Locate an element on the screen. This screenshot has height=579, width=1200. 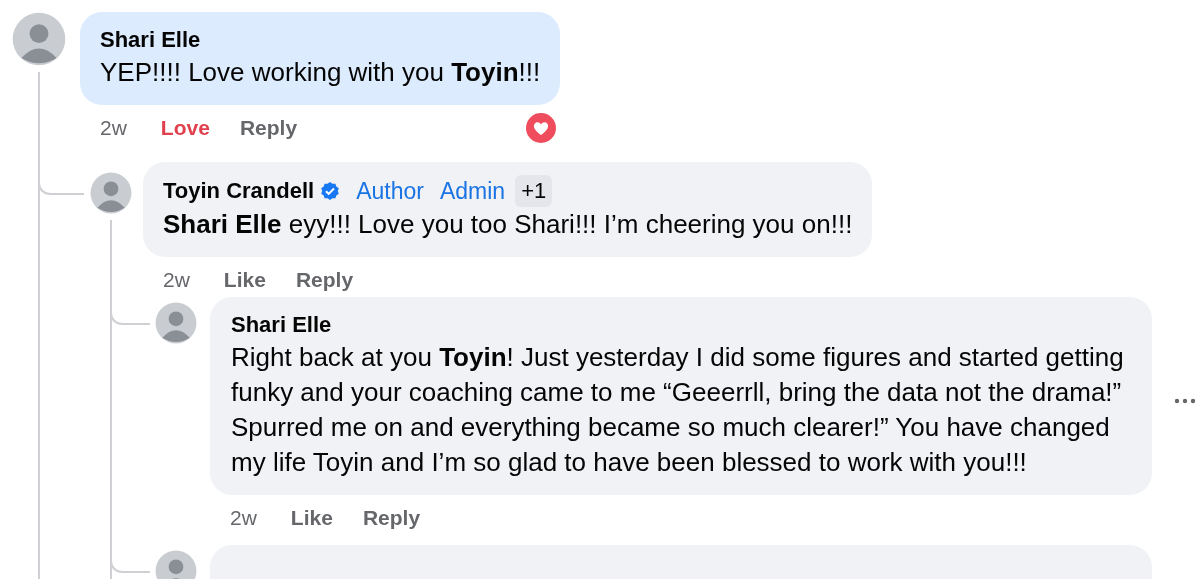
heart-reaction-icon is located at coordinates (541, 128).